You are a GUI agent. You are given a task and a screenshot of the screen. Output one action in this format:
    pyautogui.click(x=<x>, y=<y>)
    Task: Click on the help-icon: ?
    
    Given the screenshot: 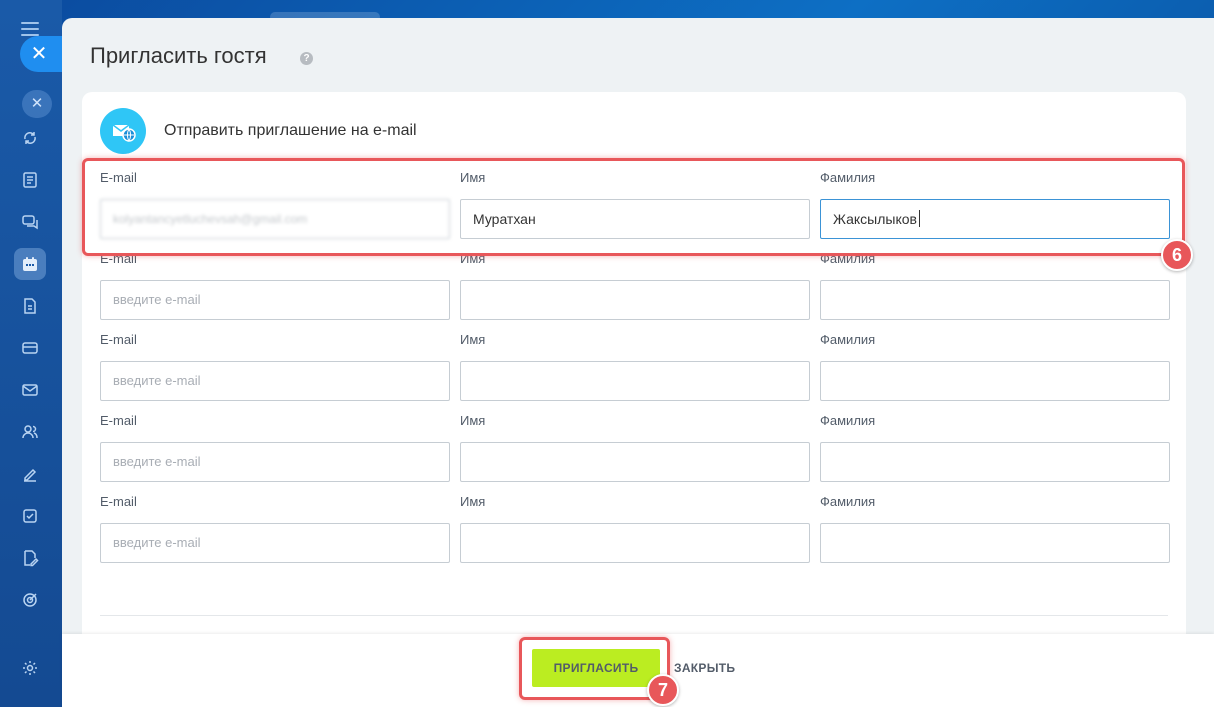 What is the action you would take?
    pyautogui.click(x=306, y=58)
    